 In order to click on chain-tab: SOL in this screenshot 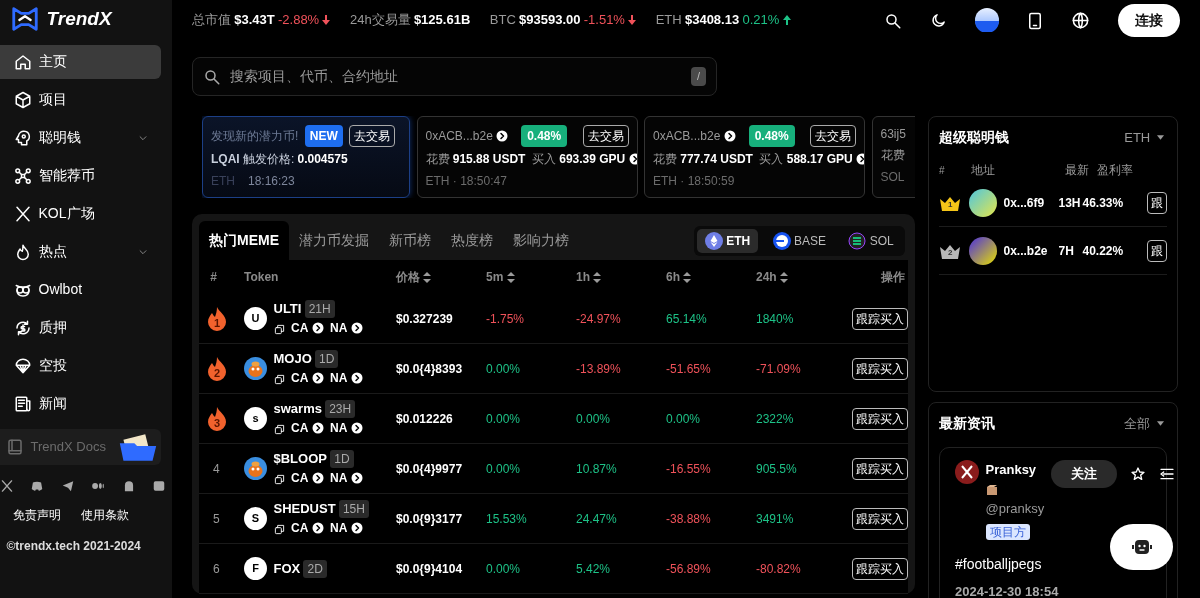, I will do `click(871, 240)`.